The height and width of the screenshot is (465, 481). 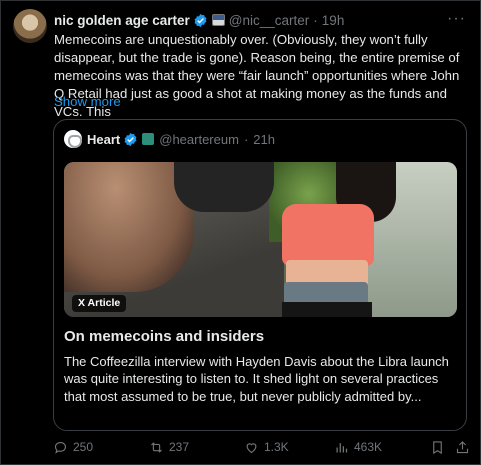 I want to click on like-count: 1.3K, so click(x=276, y=447).